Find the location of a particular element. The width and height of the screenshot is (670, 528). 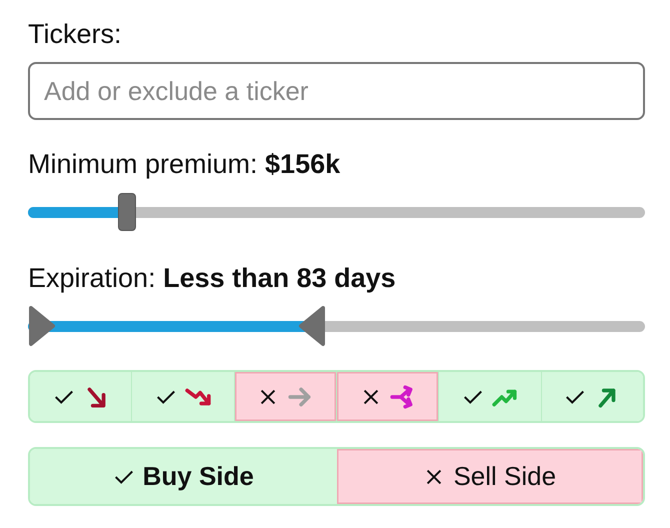

ticker-input-field: Add or exclude a ticker is located at coordinates (336, 91).